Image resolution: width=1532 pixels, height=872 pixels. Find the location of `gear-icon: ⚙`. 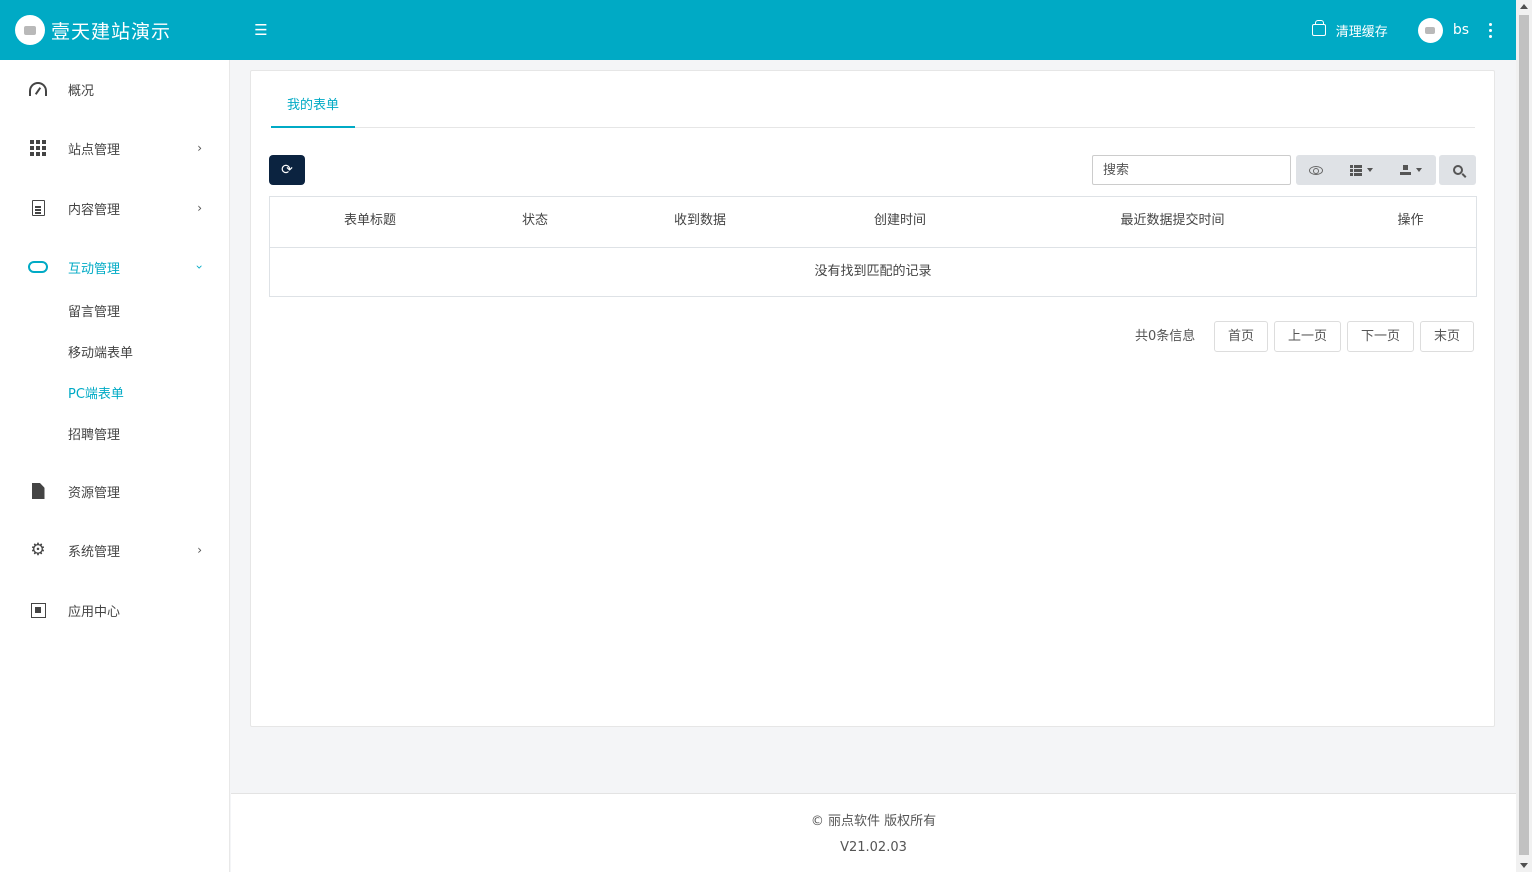

gear-icon: ⚙ is located at coordinates (38, 550).